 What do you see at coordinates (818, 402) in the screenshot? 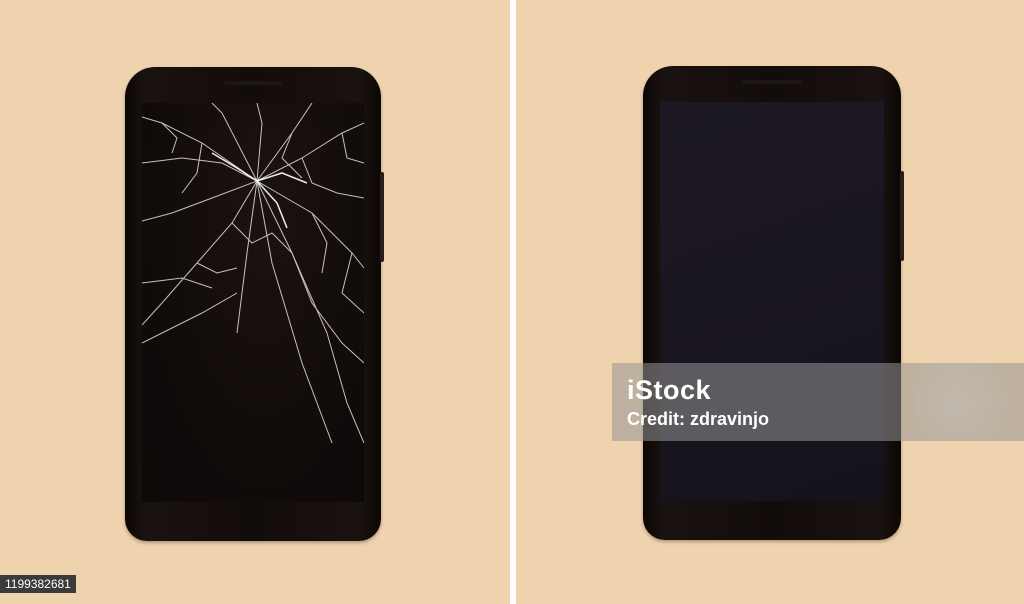
I see `watermark-band: iStock Credit: zdravinjo` at bounding box center [818, 402].